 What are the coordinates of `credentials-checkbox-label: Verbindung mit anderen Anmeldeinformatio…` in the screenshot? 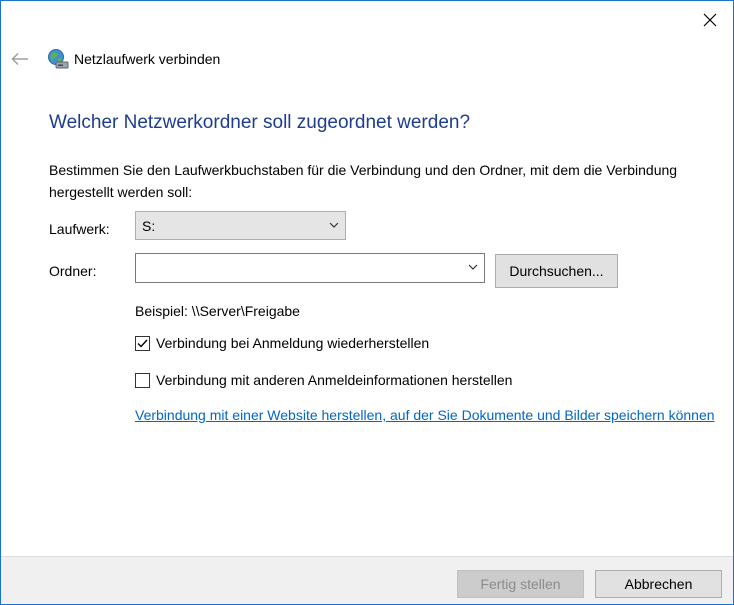 It's located at (334, 380).